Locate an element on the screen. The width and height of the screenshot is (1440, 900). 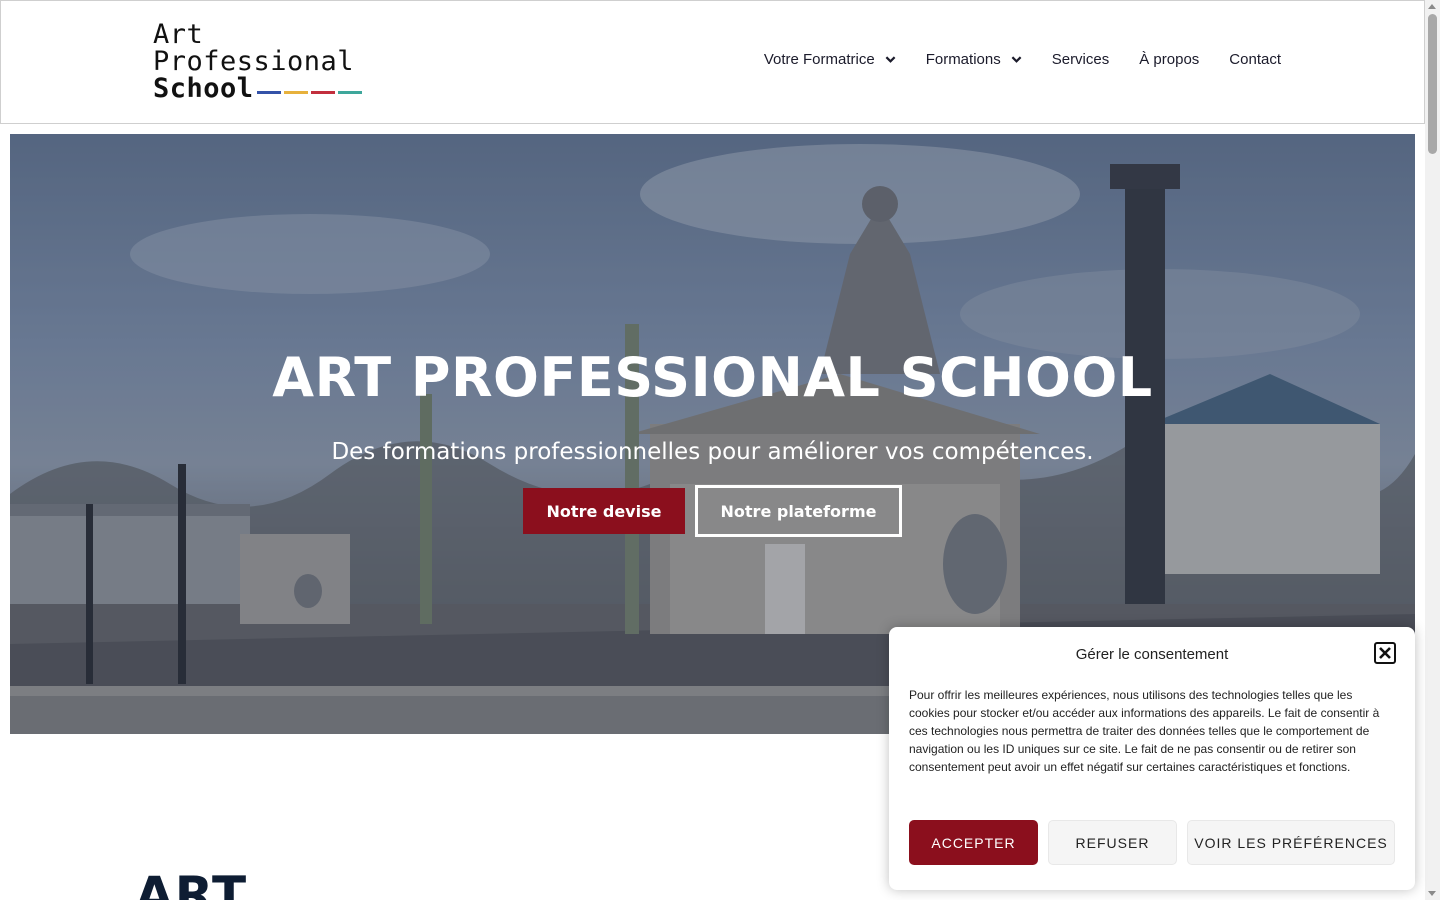
close-button is located at coordinates (1385, 653).